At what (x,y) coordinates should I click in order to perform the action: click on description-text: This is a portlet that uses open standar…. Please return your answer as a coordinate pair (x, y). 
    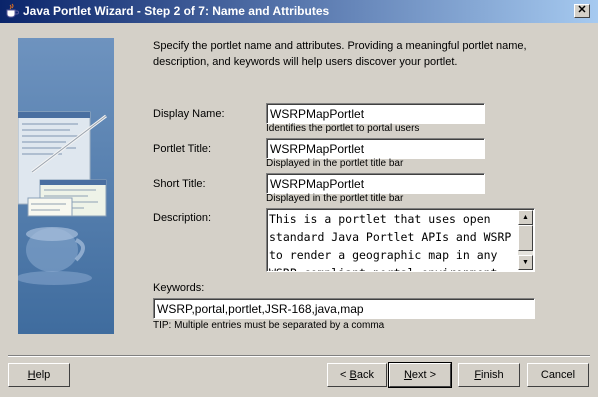
    Looking at the image, I should click on (390, 241).